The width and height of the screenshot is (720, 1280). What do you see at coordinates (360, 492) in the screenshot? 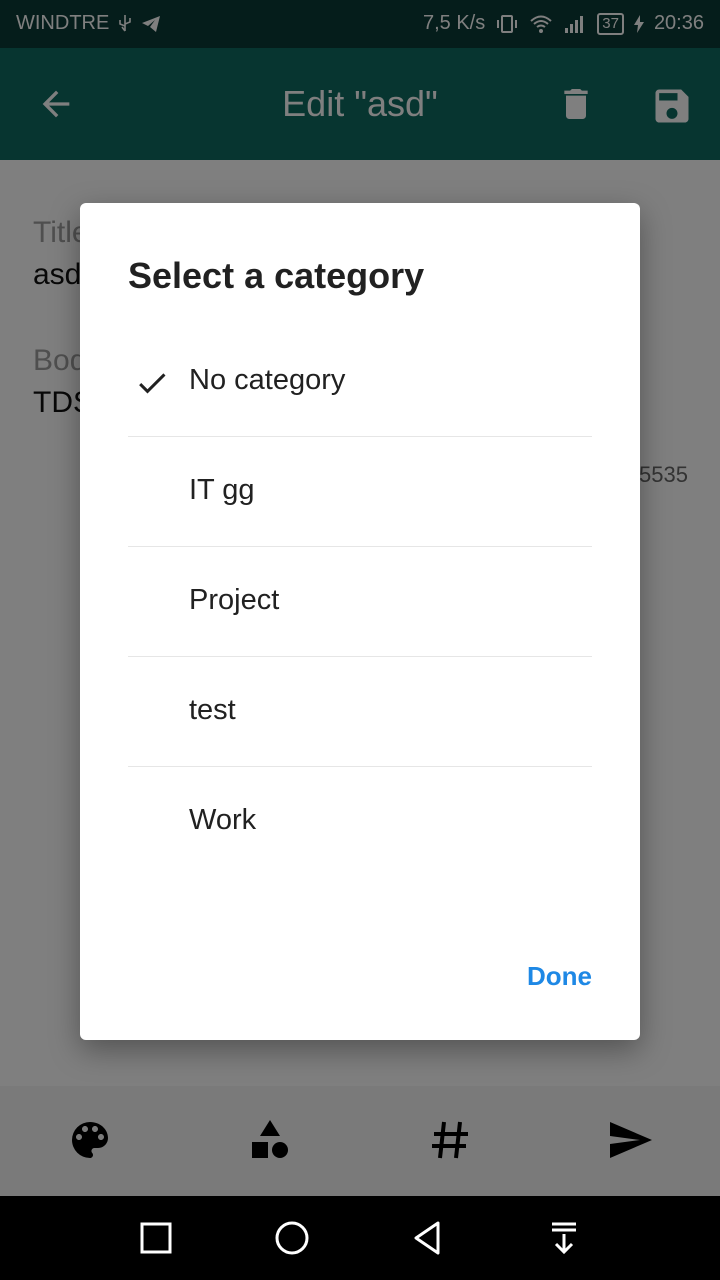
I see `category-item-it-gg: IT gg` at bounding box center [360, 492].